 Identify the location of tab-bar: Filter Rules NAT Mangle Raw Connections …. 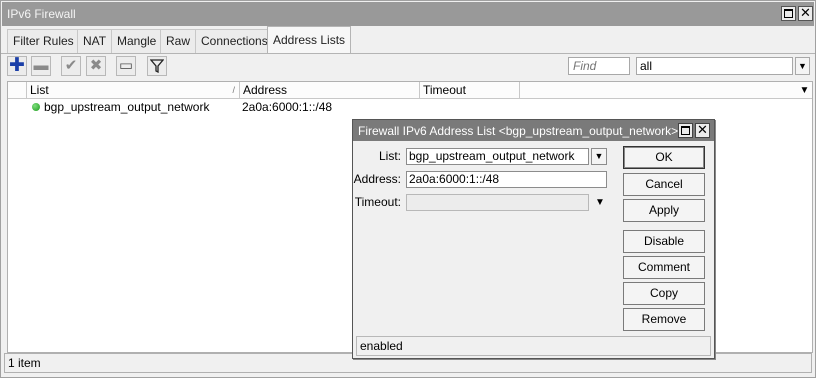
(407, 40).